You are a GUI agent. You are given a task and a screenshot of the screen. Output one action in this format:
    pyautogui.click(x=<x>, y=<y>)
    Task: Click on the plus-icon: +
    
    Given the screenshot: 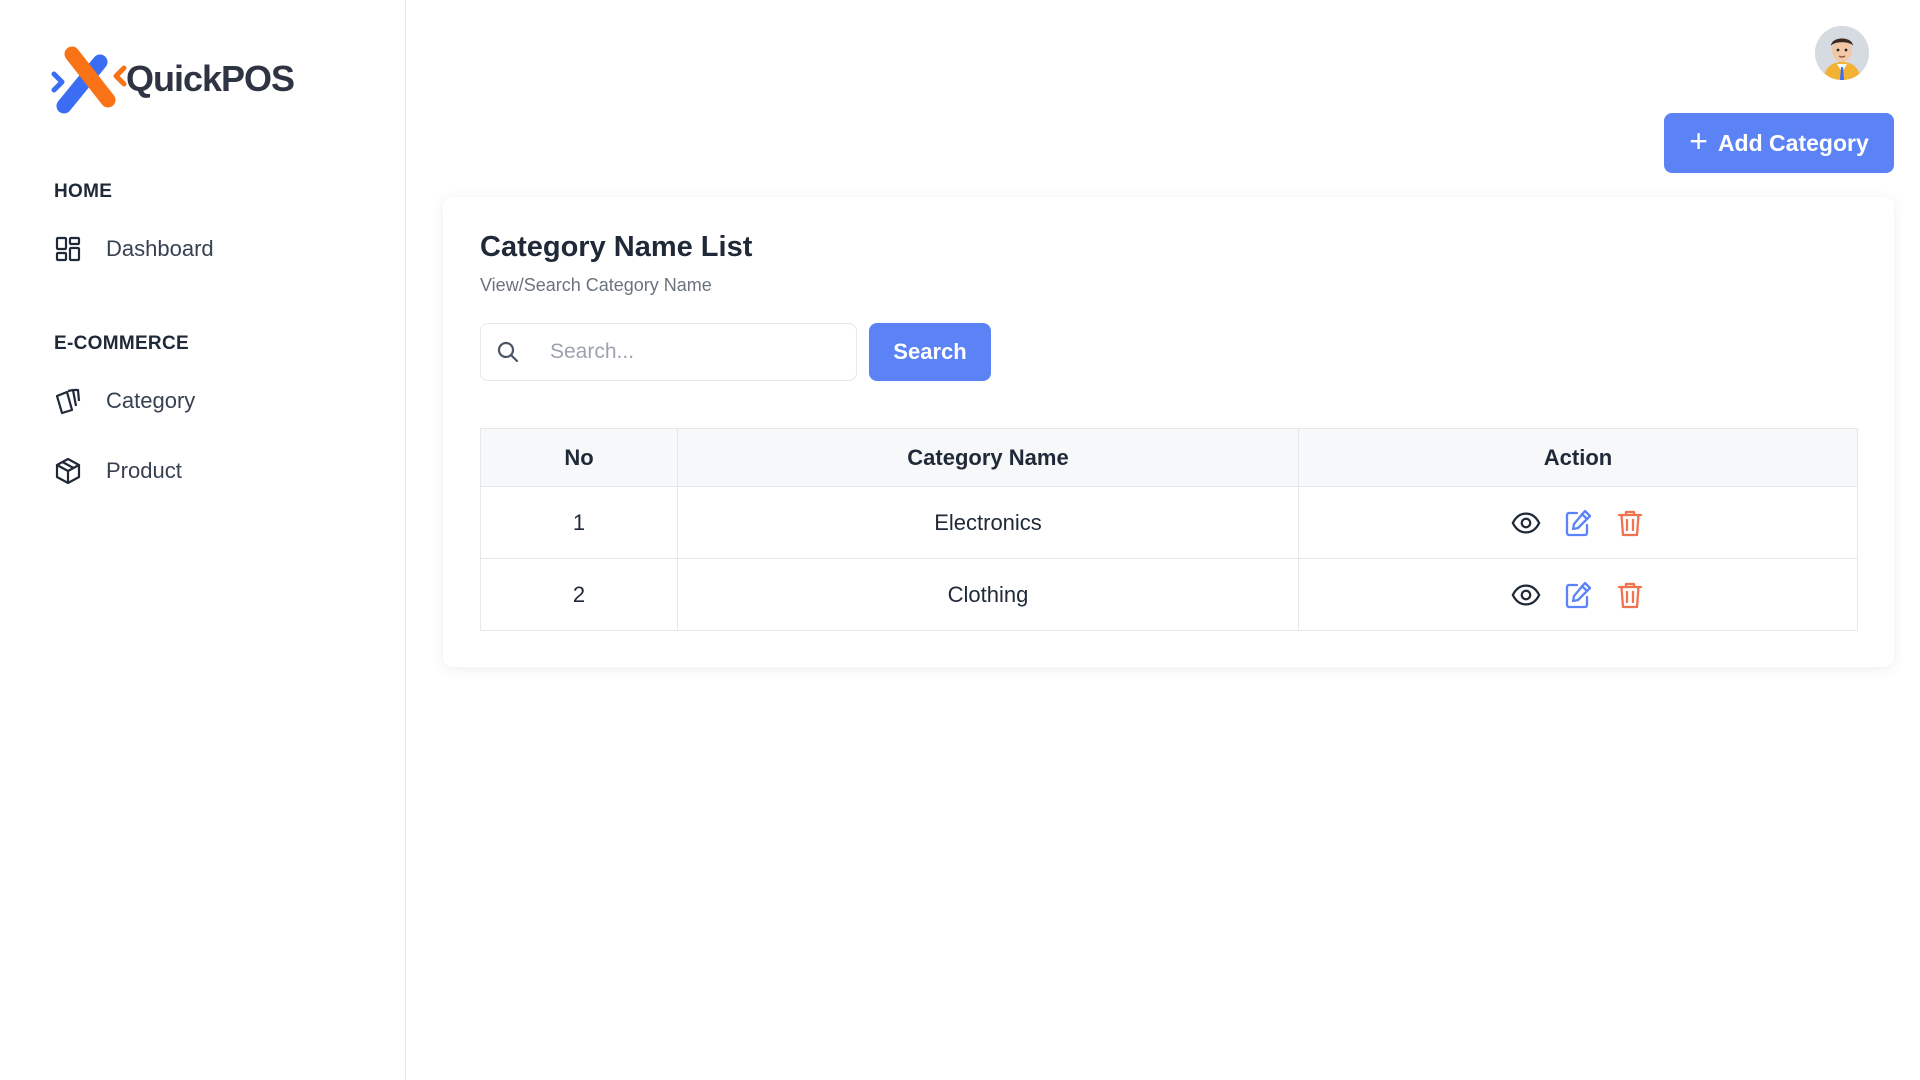 What is the action you would take?
    pyautogui.click(x=1698, y=141)
    